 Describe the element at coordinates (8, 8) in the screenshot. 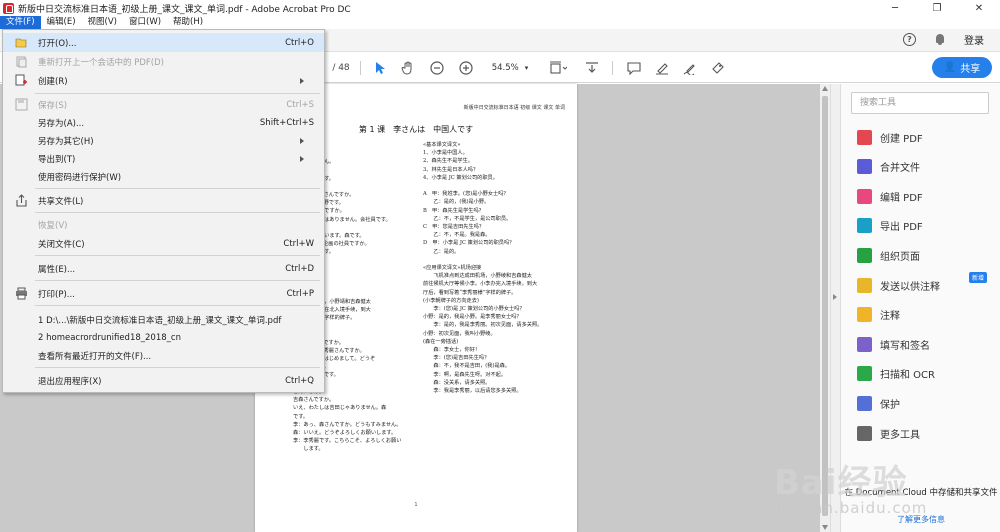

I see `acrobat-app-icon` at that location.